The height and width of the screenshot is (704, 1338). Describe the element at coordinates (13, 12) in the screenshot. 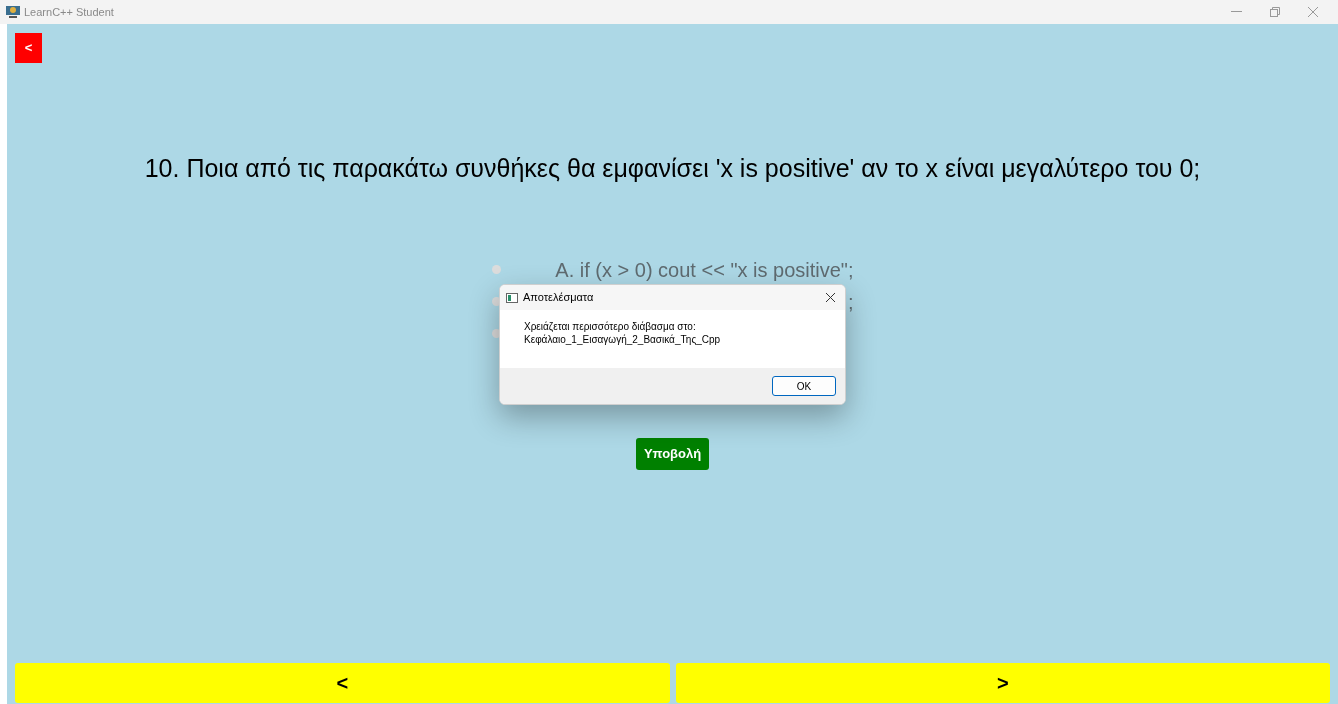

I see `app-icon` at that location.